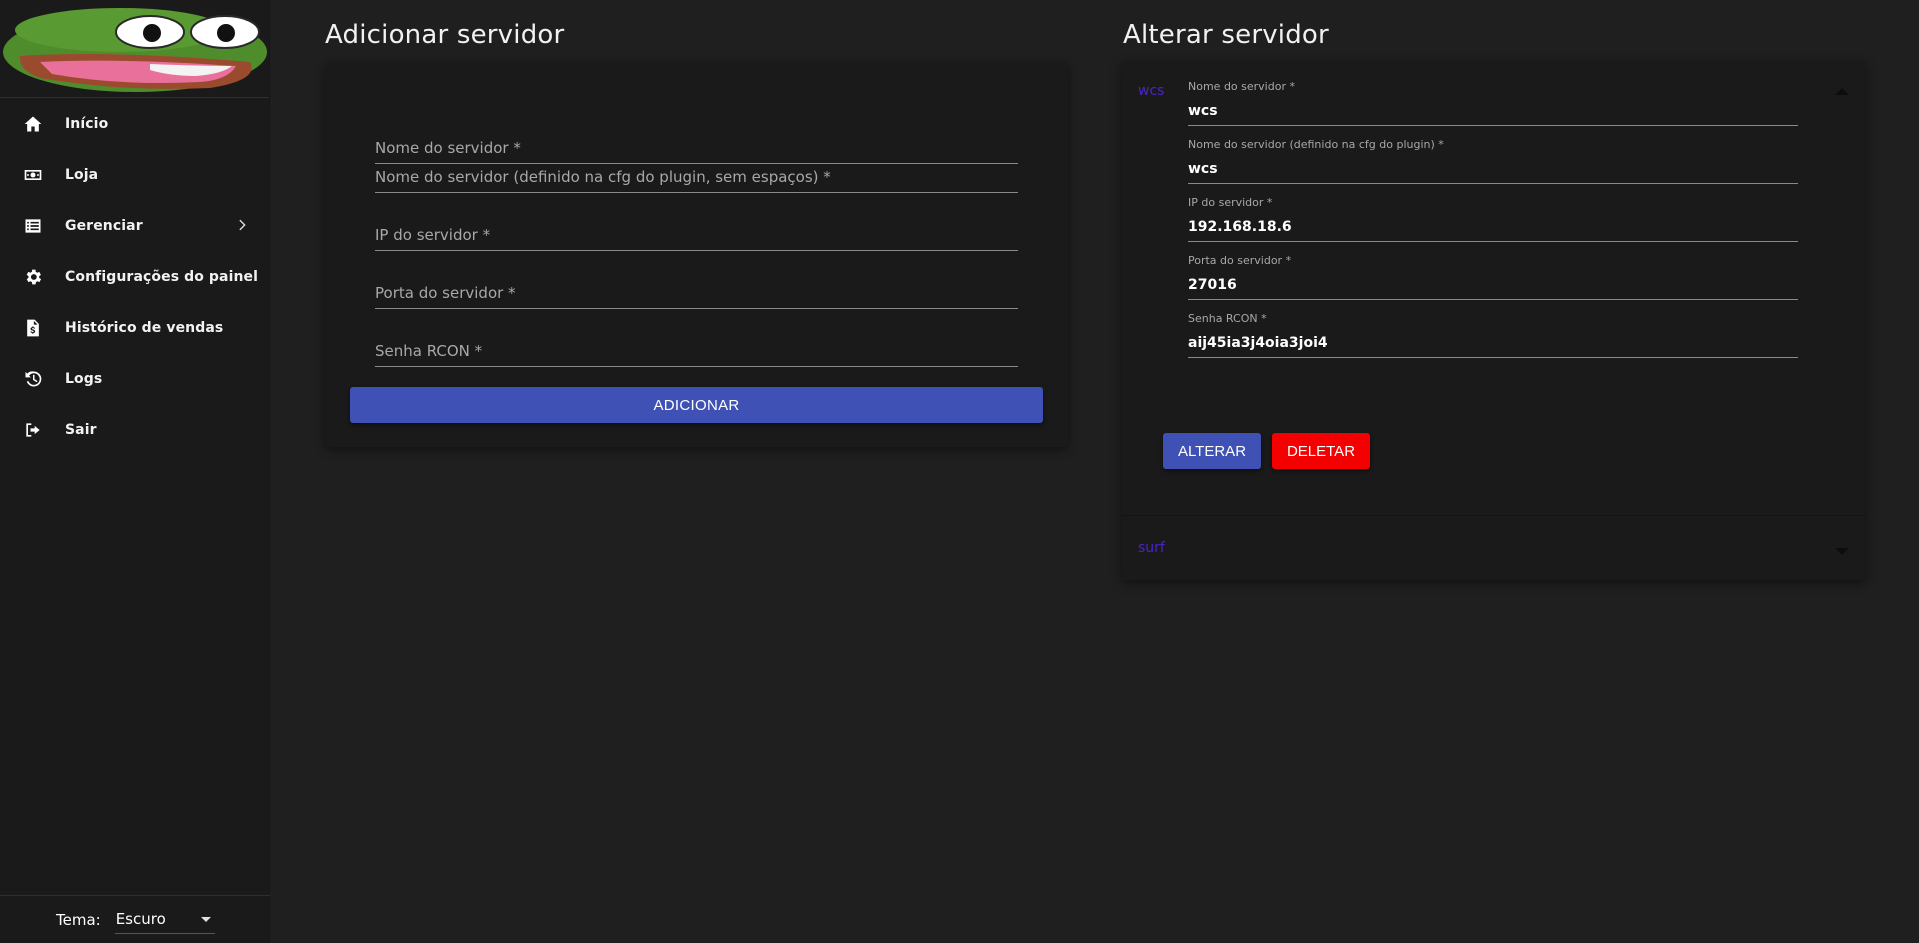 This screenshot has height=943, width=1919. Describe the element at coordinates (33, 328) in the screenshot. I see `invoice-icon` at that location.